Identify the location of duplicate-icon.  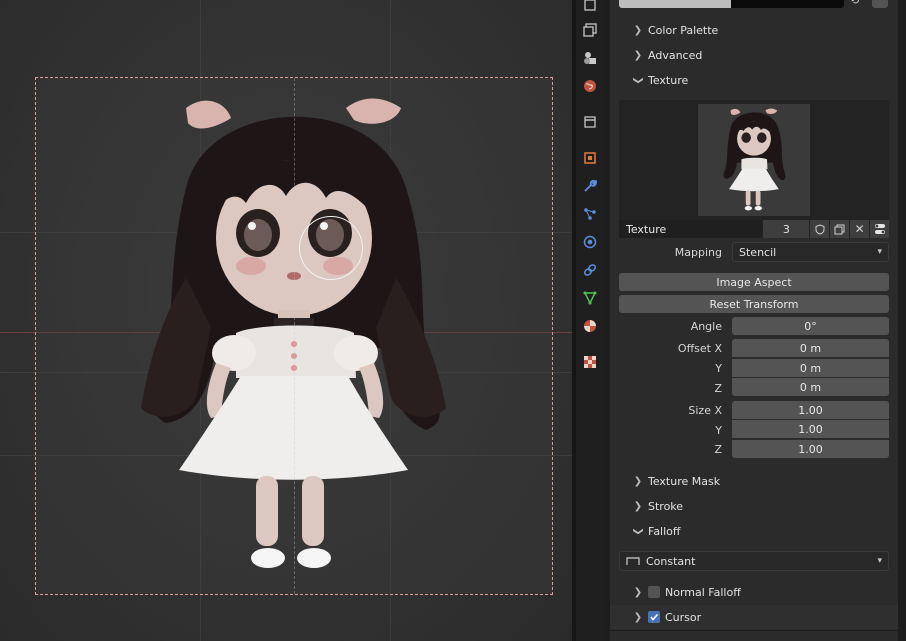
(840, 229).